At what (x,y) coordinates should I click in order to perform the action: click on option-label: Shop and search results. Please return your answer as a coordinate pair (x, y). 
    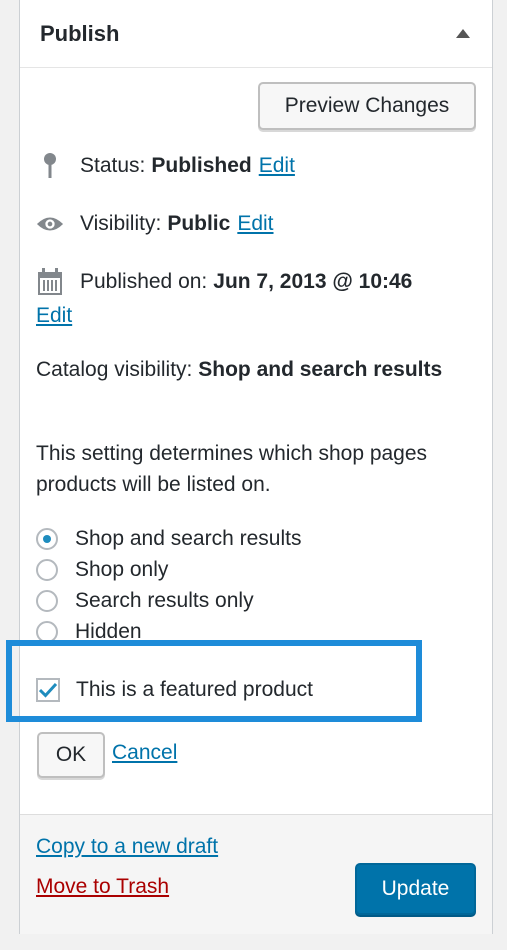
    Looking at the image, I should click on (188, 538).